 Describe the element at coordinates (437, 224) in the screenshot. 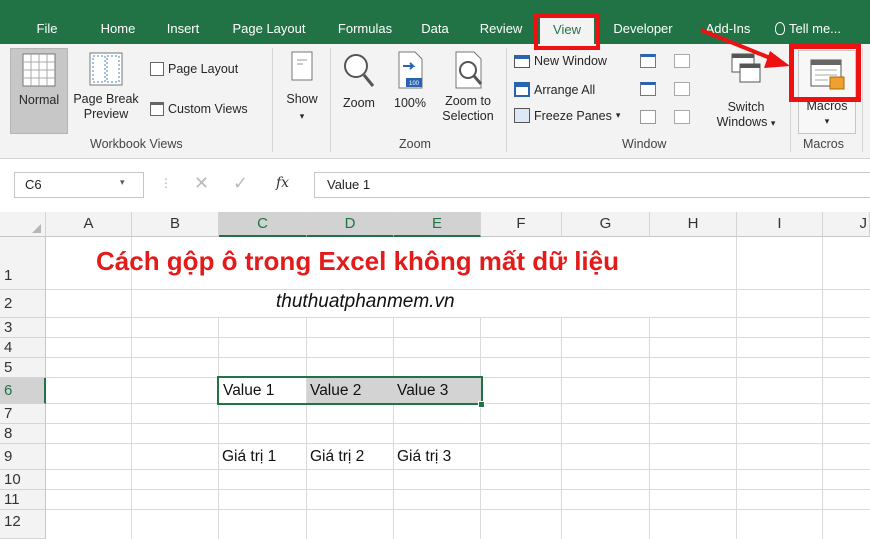

I see `column-header-e: E` at that location.